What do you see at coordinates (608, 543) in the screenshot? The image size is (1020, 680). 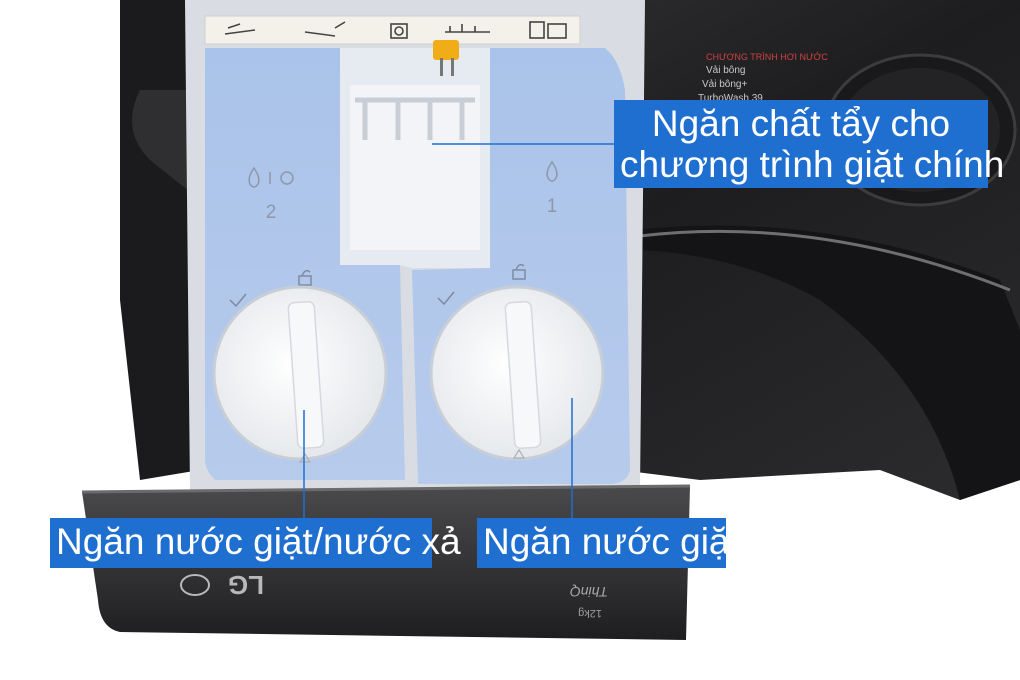 I see `callout-detergent: Ngăn nước giặt` at bounding box center [608, 543].